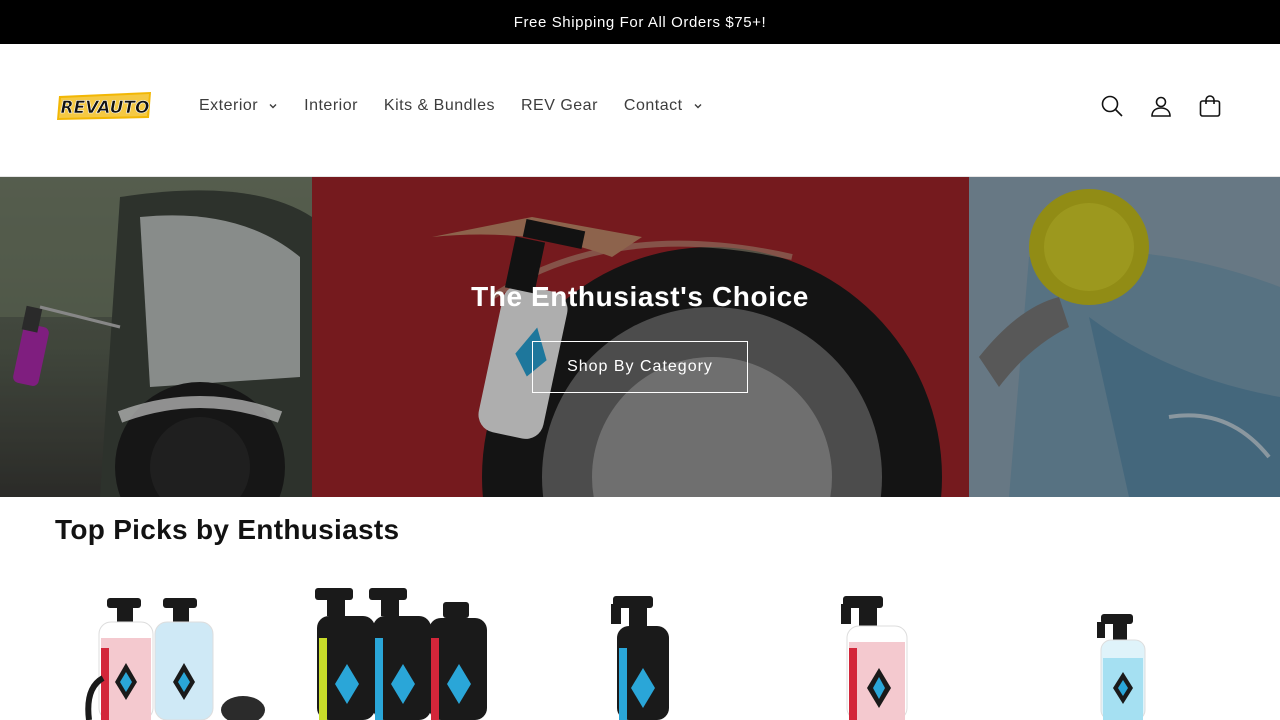 This screenshot has height=720, width=1280. I want to click on search-icon, so click(1112, 106).